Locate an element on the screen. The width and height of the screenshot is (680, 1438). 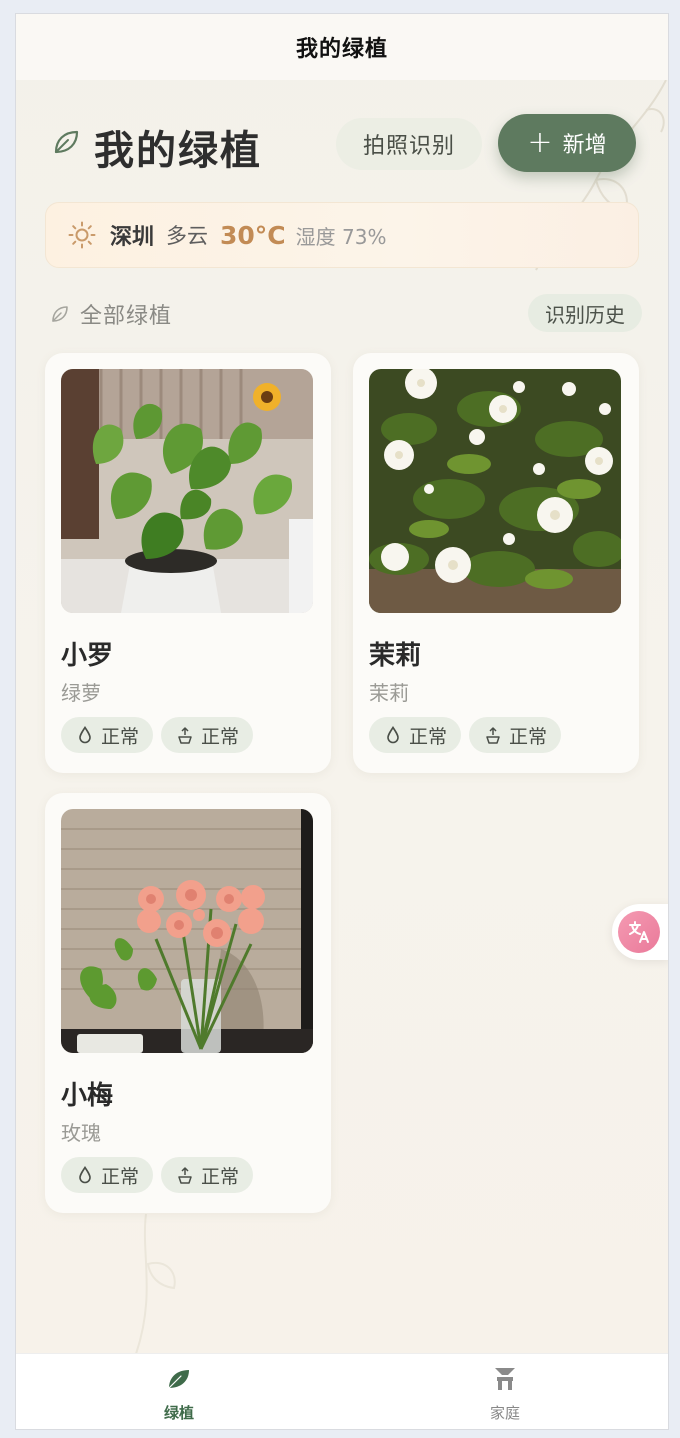
plant-card: 小梅 玫瑰 正常 正常 is located at coordinates (188, 1003).